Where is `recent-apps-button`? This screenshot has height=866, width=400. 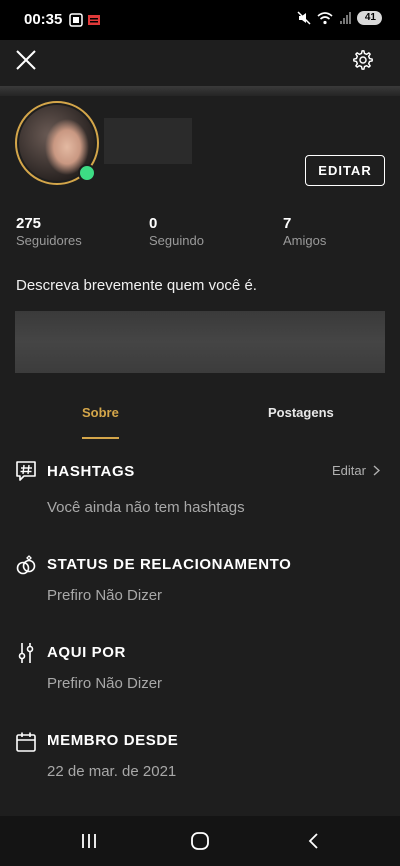
recent-apps-button is located at coordinates (89, 841).